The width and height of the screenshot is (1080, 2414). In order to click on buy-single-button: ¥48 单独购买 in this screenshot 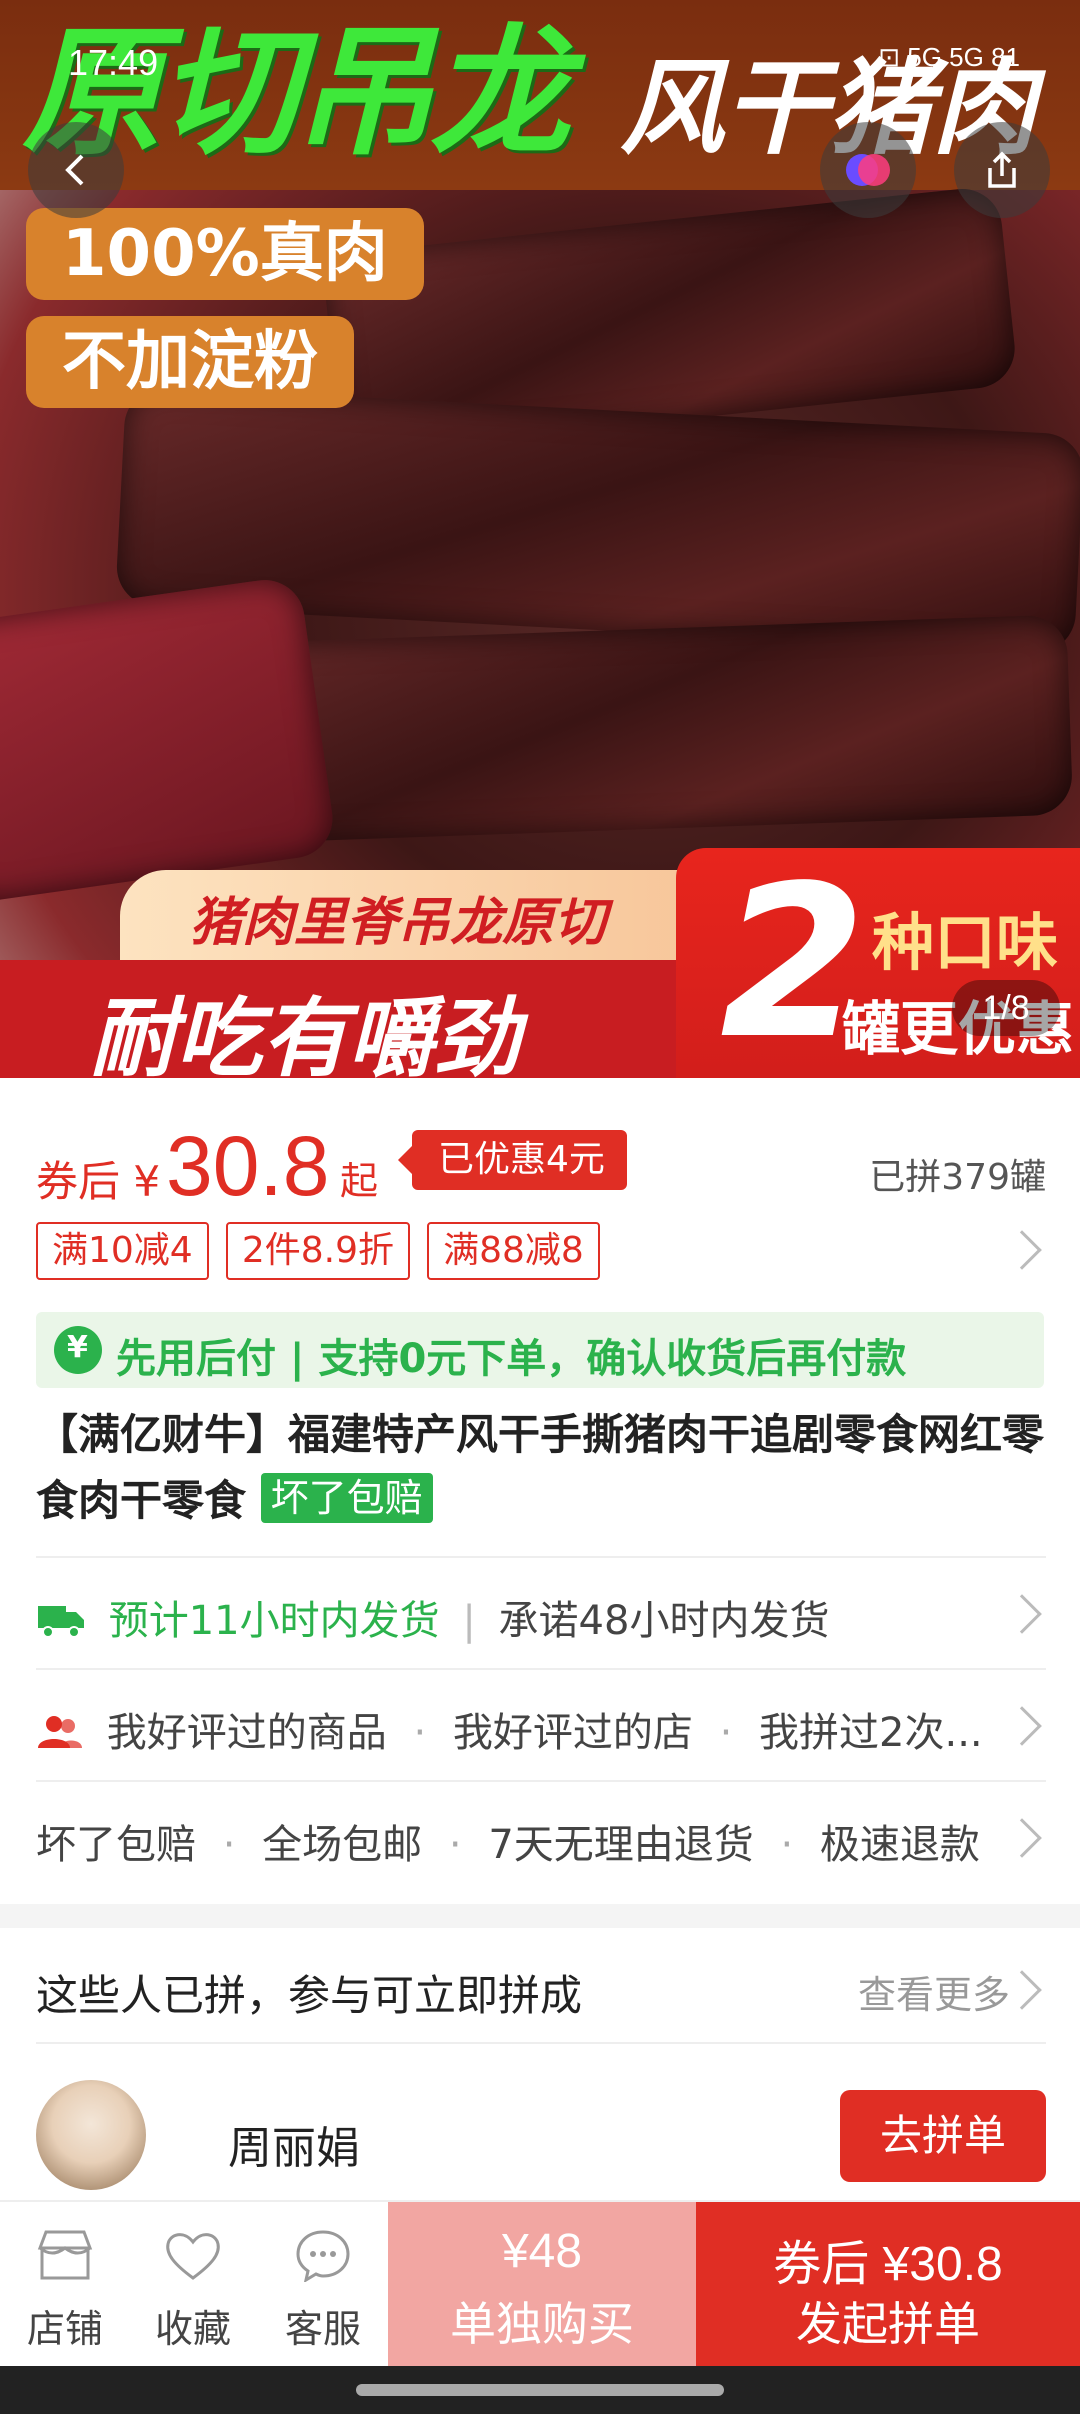, I will do `click(542, 2285)`.